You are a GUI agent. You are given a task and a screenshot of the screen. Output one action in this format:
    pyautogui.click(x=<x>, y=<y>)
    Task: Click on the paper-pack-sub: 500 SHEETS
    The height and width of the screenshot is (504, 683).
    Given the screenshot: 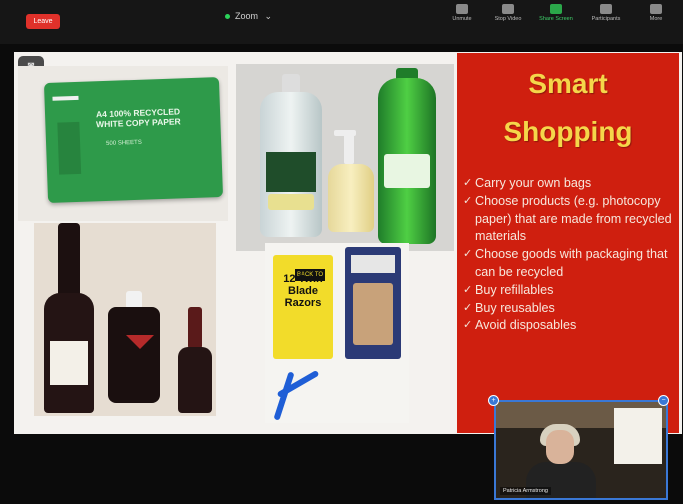 What is the action you would take?
    pyautogui.click(x=124, y=143)
    